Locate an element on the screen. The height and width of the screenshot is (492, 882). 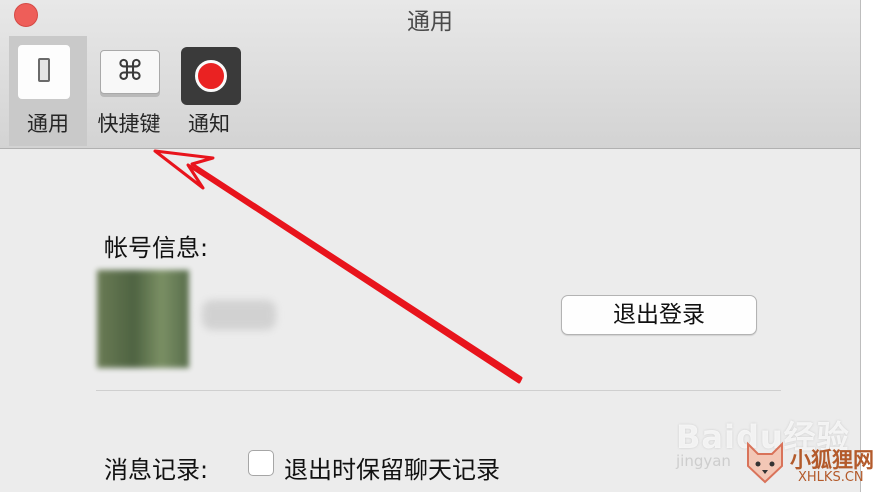
tab-general: 通用 is located at coordinates (48, 91).